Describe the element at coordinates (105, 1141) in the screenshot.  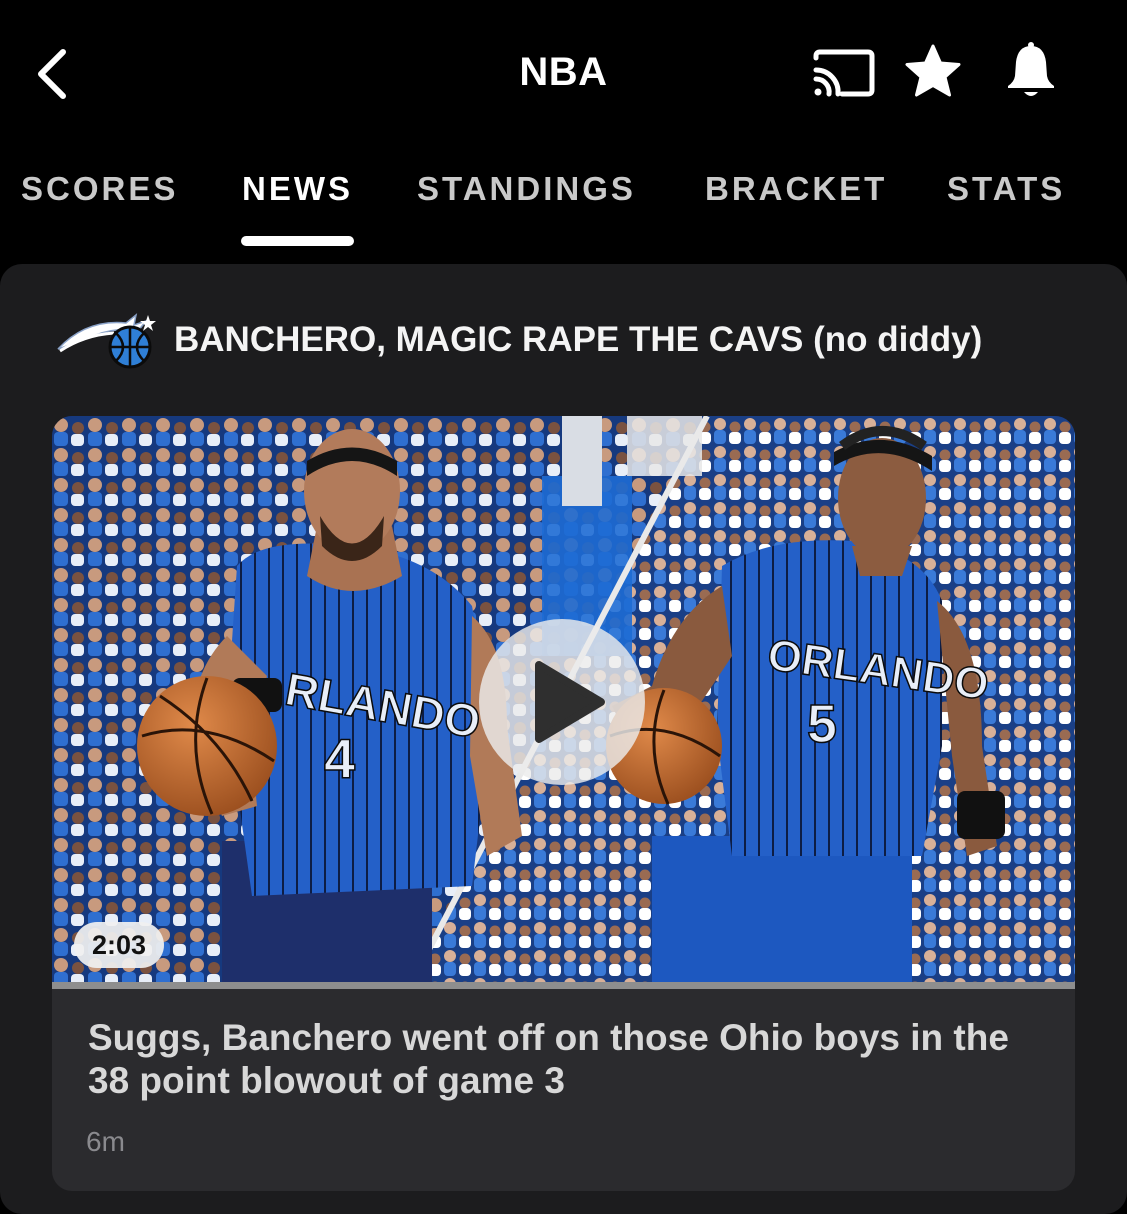
I see `story-timestamp: 6m` at that location.